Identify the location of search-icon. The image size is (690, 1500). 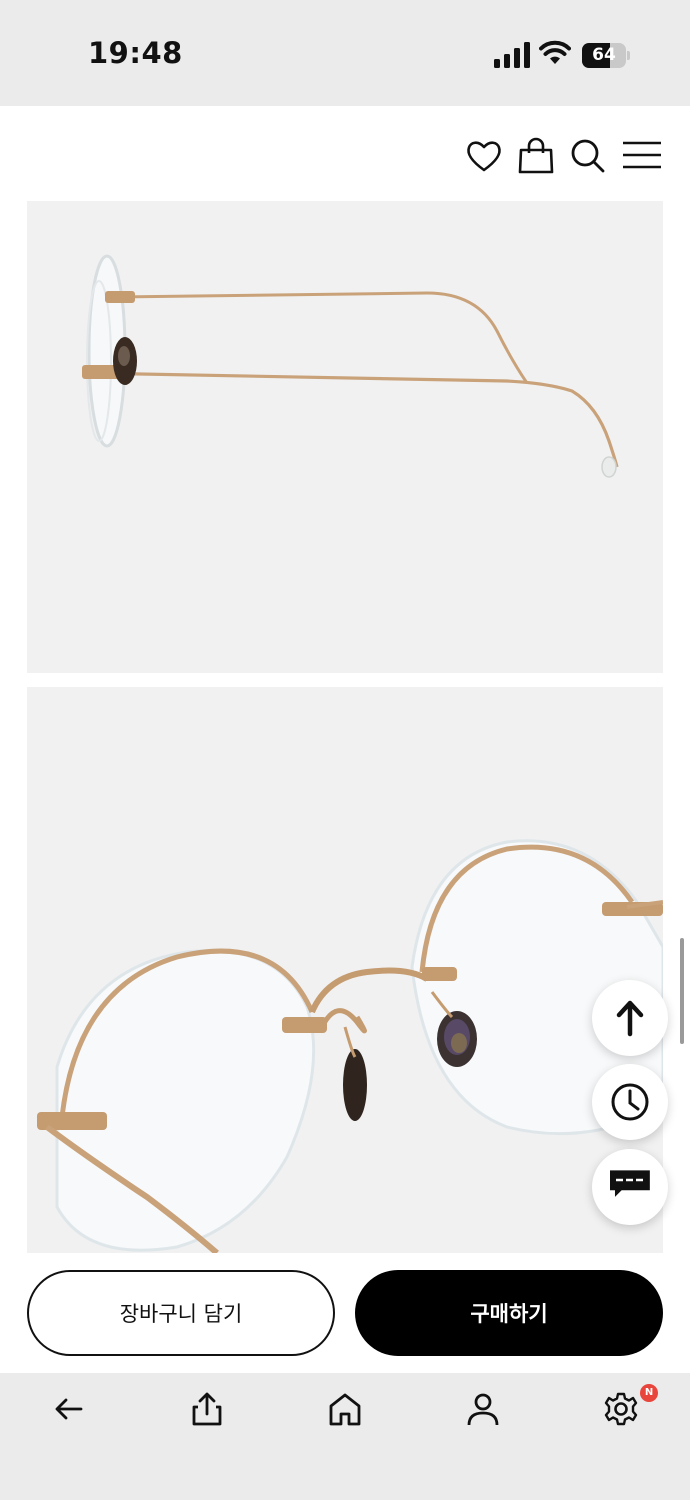
(588, 156).